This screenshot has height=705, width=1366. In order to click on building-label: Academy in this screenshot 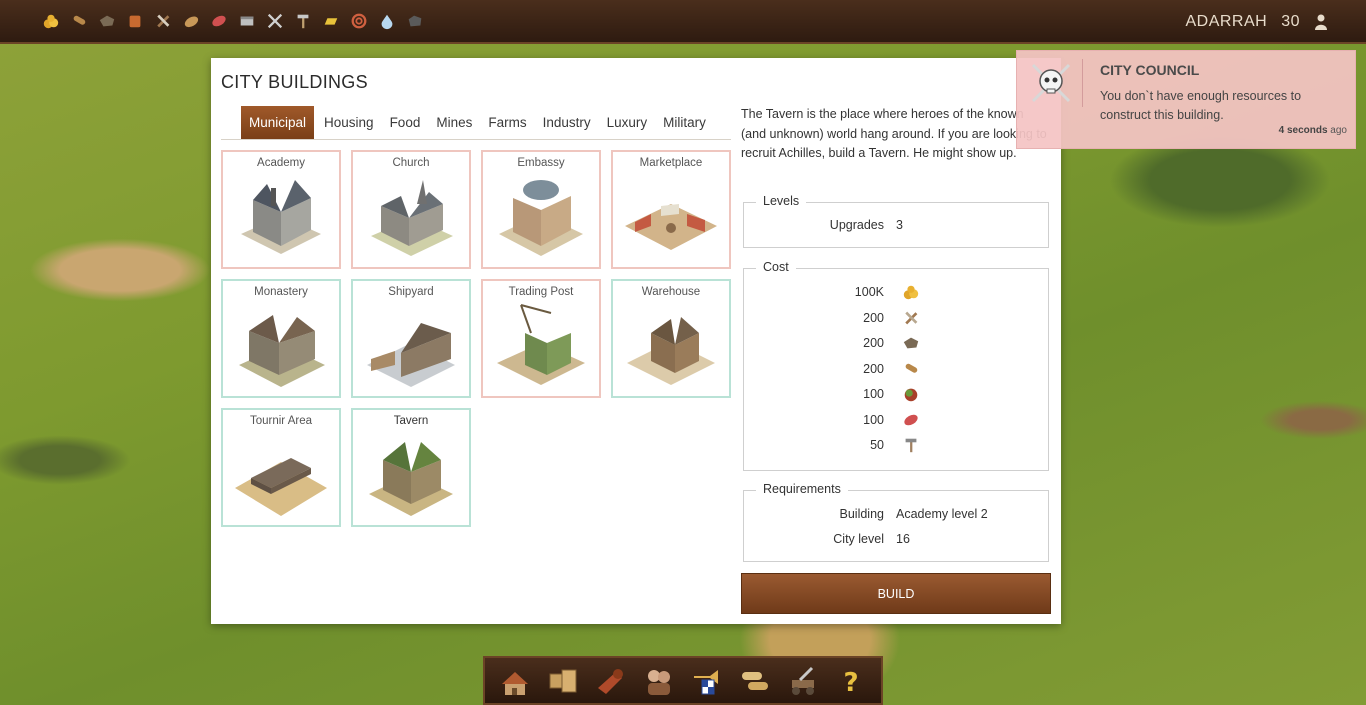, I will do `click(281, 163)`.